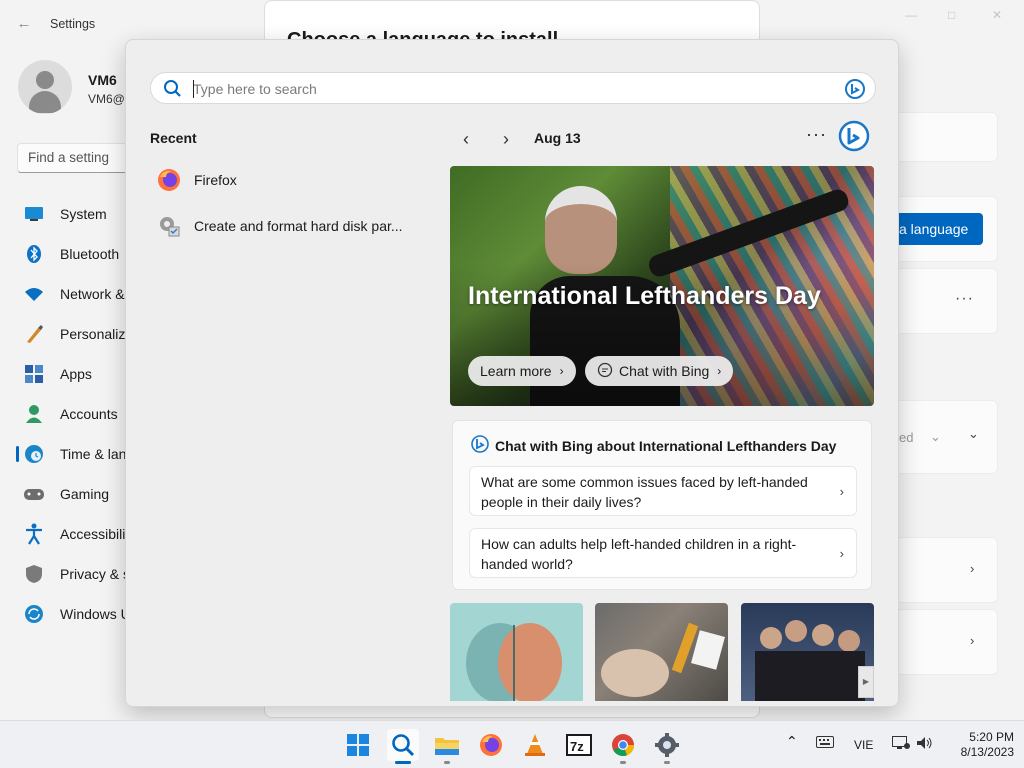 The height and width of the screenshot is (768, 1024). What do you see at coordinates (34, 214) in the screenshot?
I see `monitor-icon` at bounding box center [34, 214].